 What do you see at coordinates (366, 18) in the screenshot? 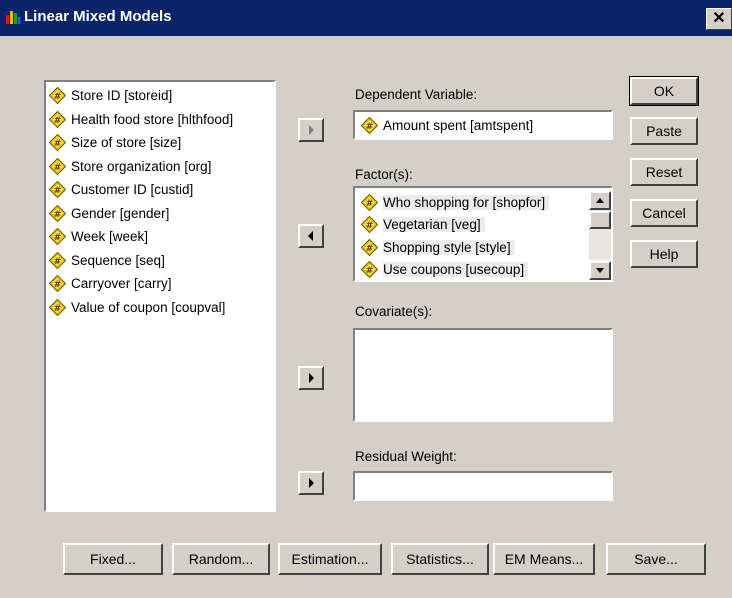
I see `title-bar: Linear Mixed Models ✕` at bounding box center [366, 18].